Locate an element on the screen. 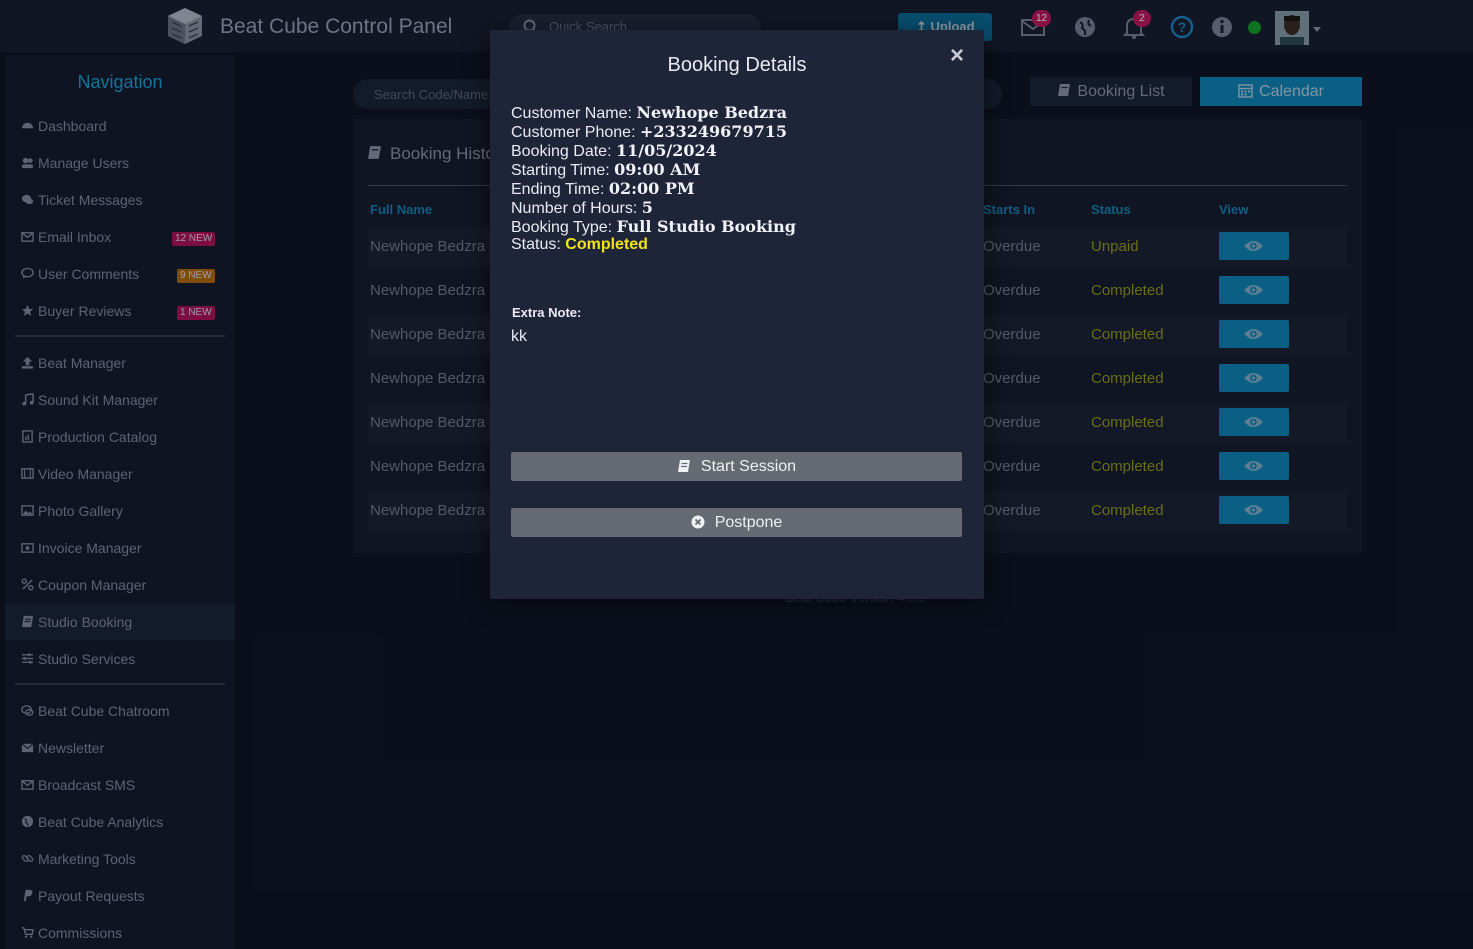  detail-label: Ending Time: is located at coordinates (558, 189).